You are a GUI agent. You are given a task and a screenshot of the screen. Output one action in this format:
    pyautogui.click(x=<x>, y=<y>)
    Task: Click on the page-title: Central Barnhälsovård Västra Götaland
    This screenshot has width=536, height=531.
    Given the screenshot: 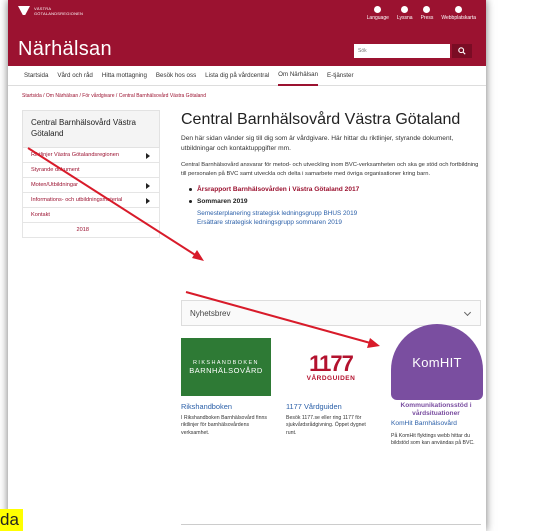 What is the action you would take?
    pyautogui.click(x=321, y=119)
    